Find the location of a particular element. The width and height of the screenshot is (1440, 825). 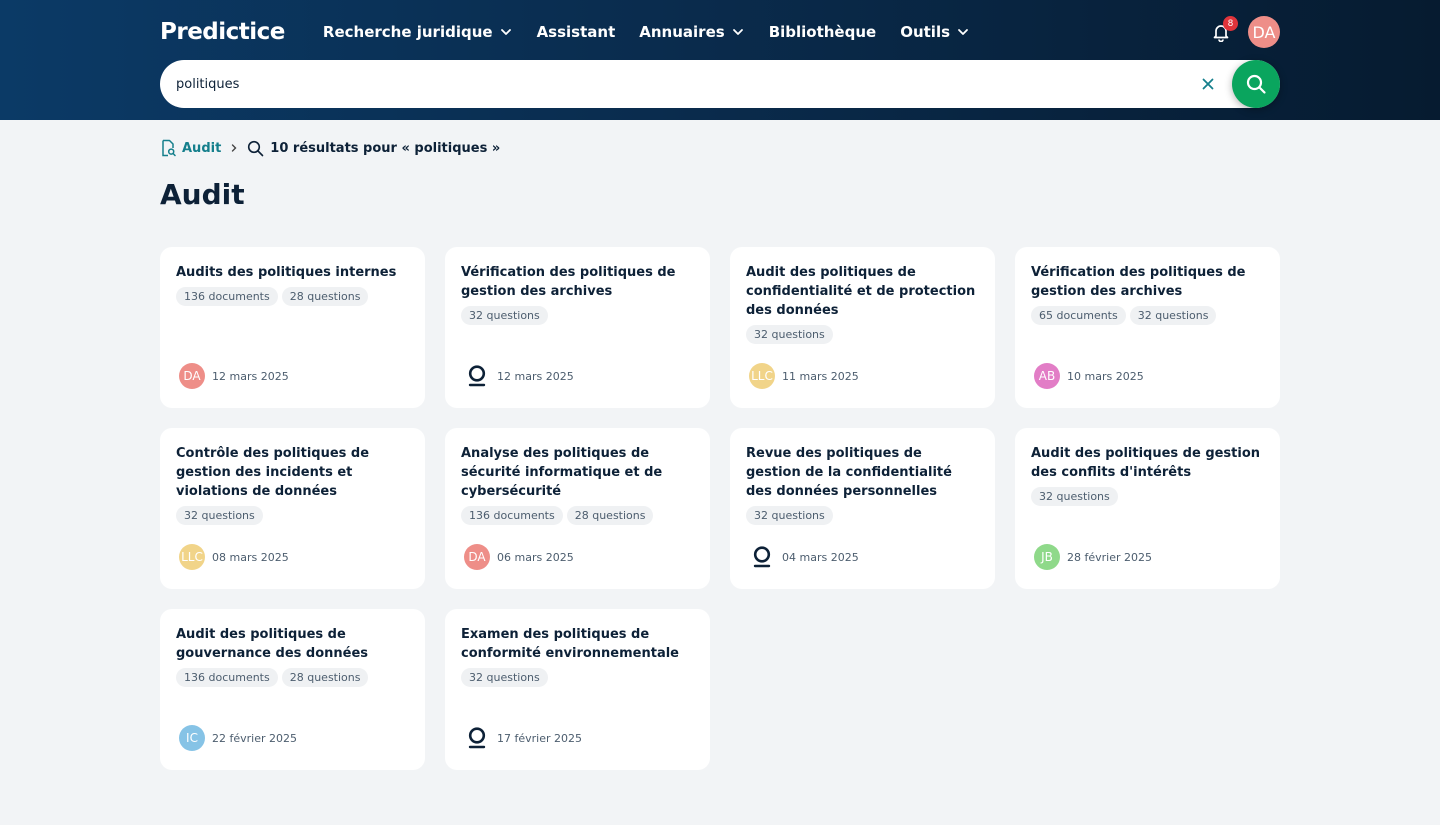

card-date: 10 mars 2025 is located at coordinates (1105, 376).